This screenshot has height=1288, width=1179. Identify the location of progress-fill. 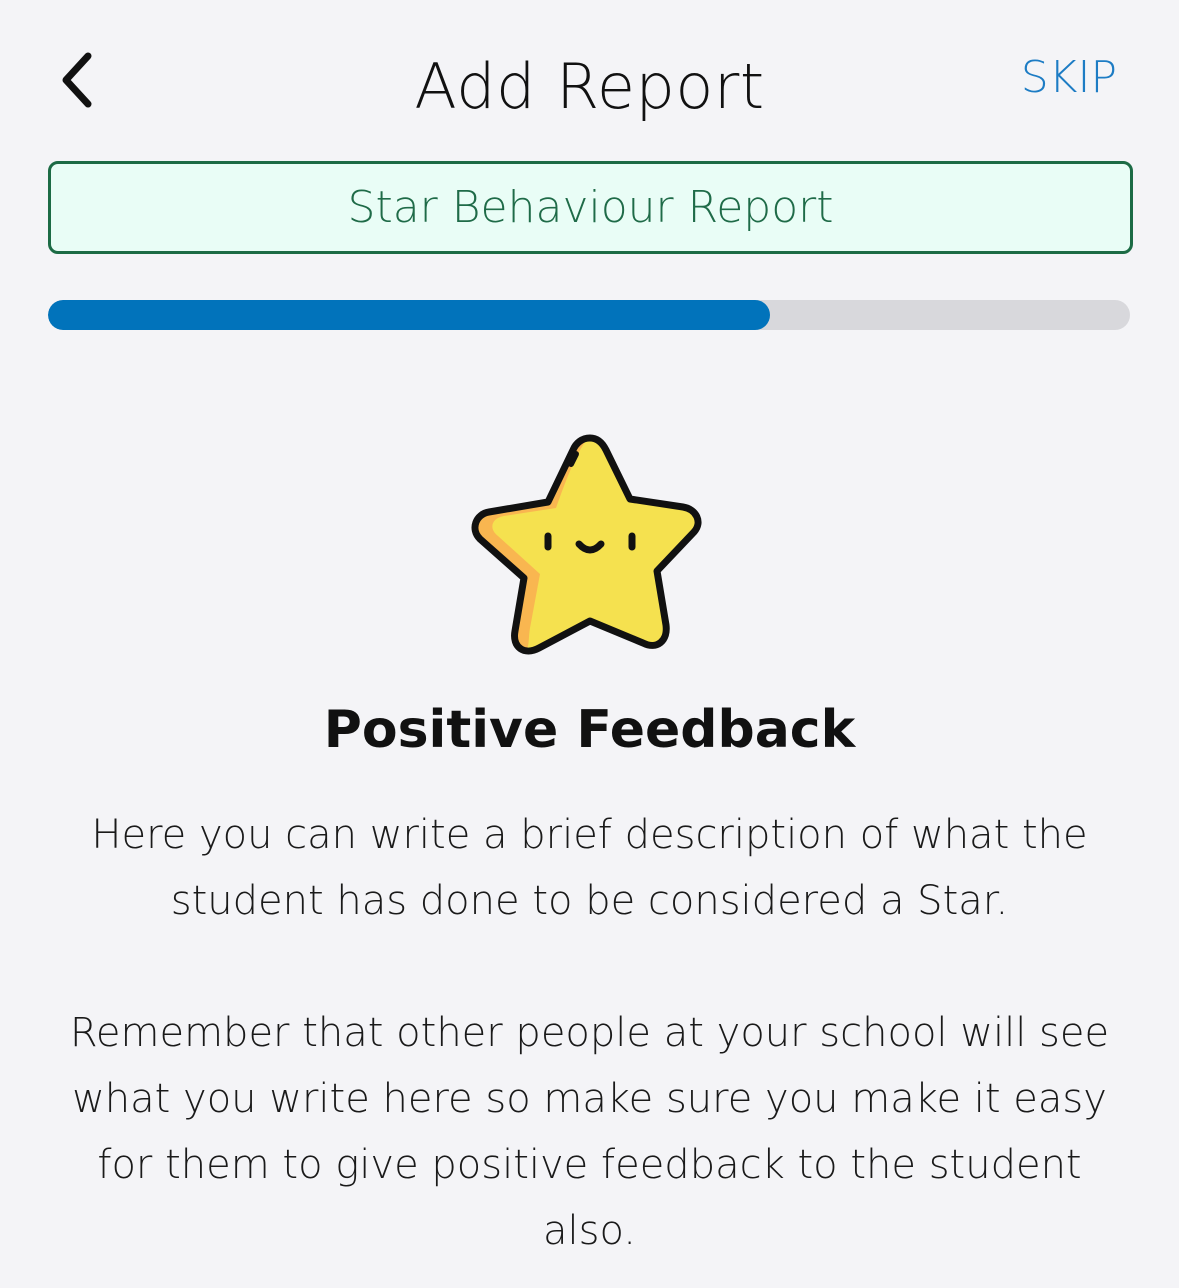
(409, 315).